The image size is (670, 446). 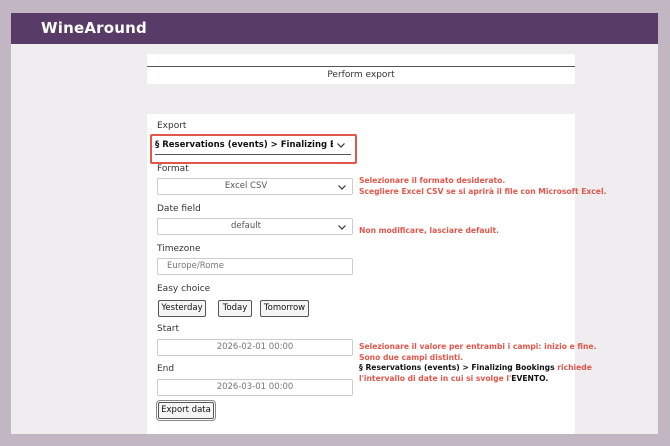 What do you see at coordinates (184, 289) in the screenshot?
I see `easy-choice-label: Easy choice` at bounding box center [184, 289].